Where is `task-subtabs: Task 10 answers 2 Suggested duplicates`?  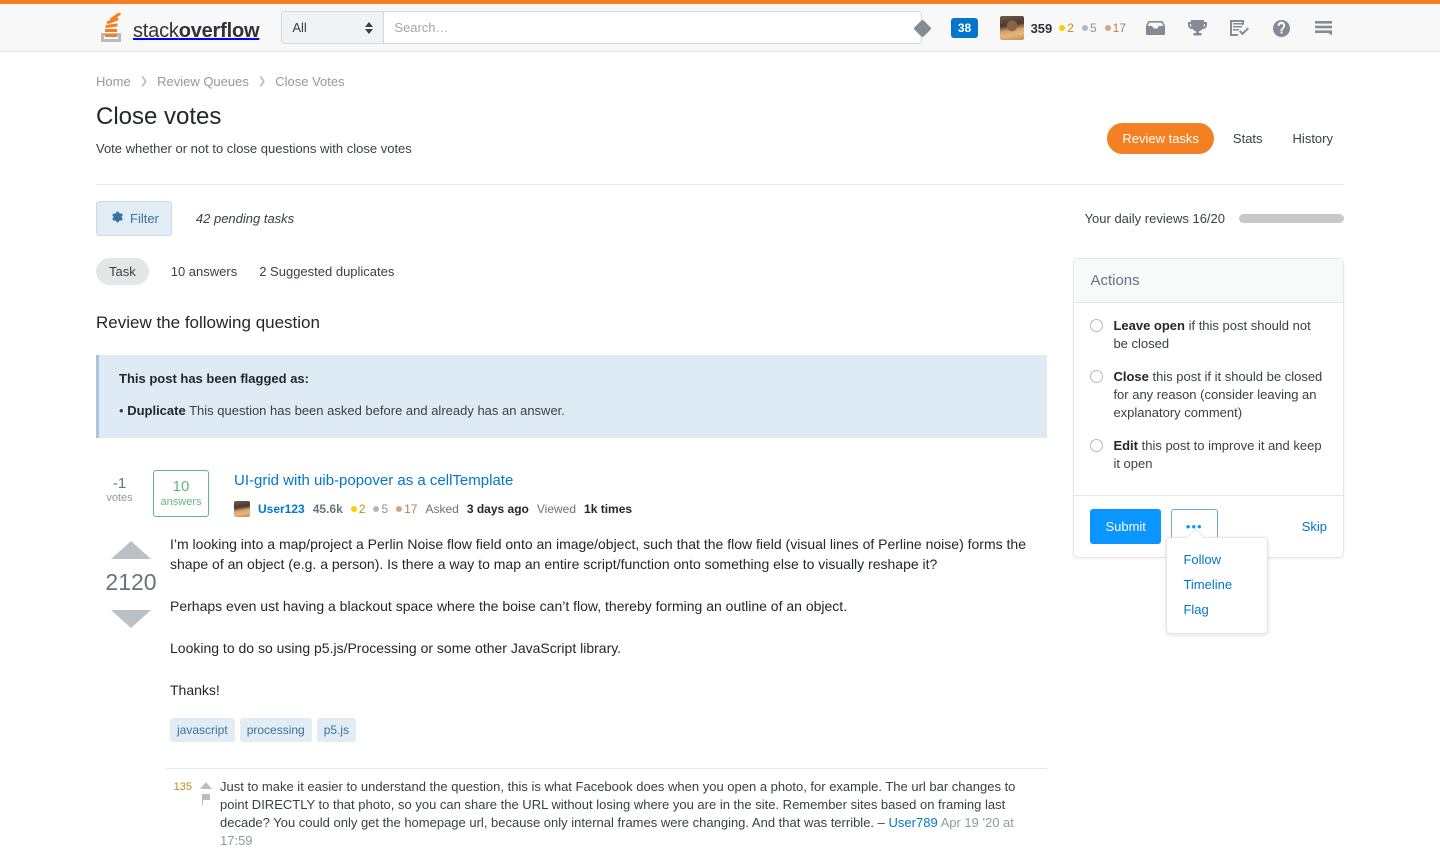 task-subtabs: Task 10 answers 2 Suggested duplicates is located at coordinates (571, 271).